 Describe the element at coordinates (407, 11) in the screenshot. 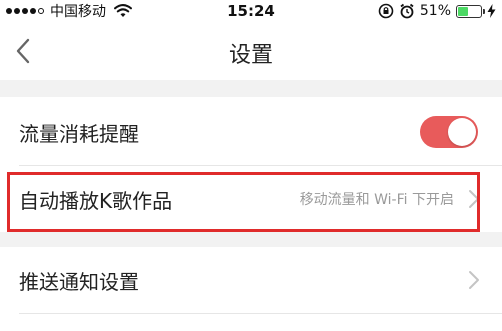

I see `alarm-icon` at that location.